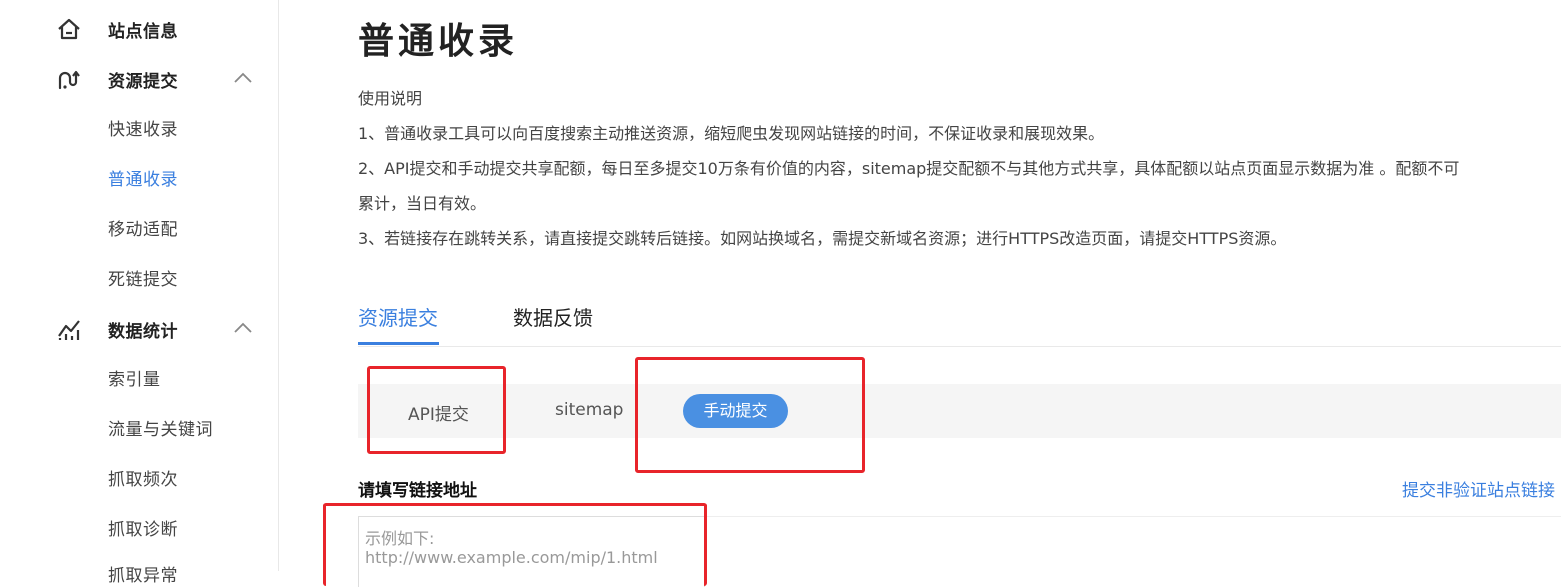  Describe the element at coordinates (143, 32) in the screenshot. I see `sidebar-group-label: 站点信息` at that location.